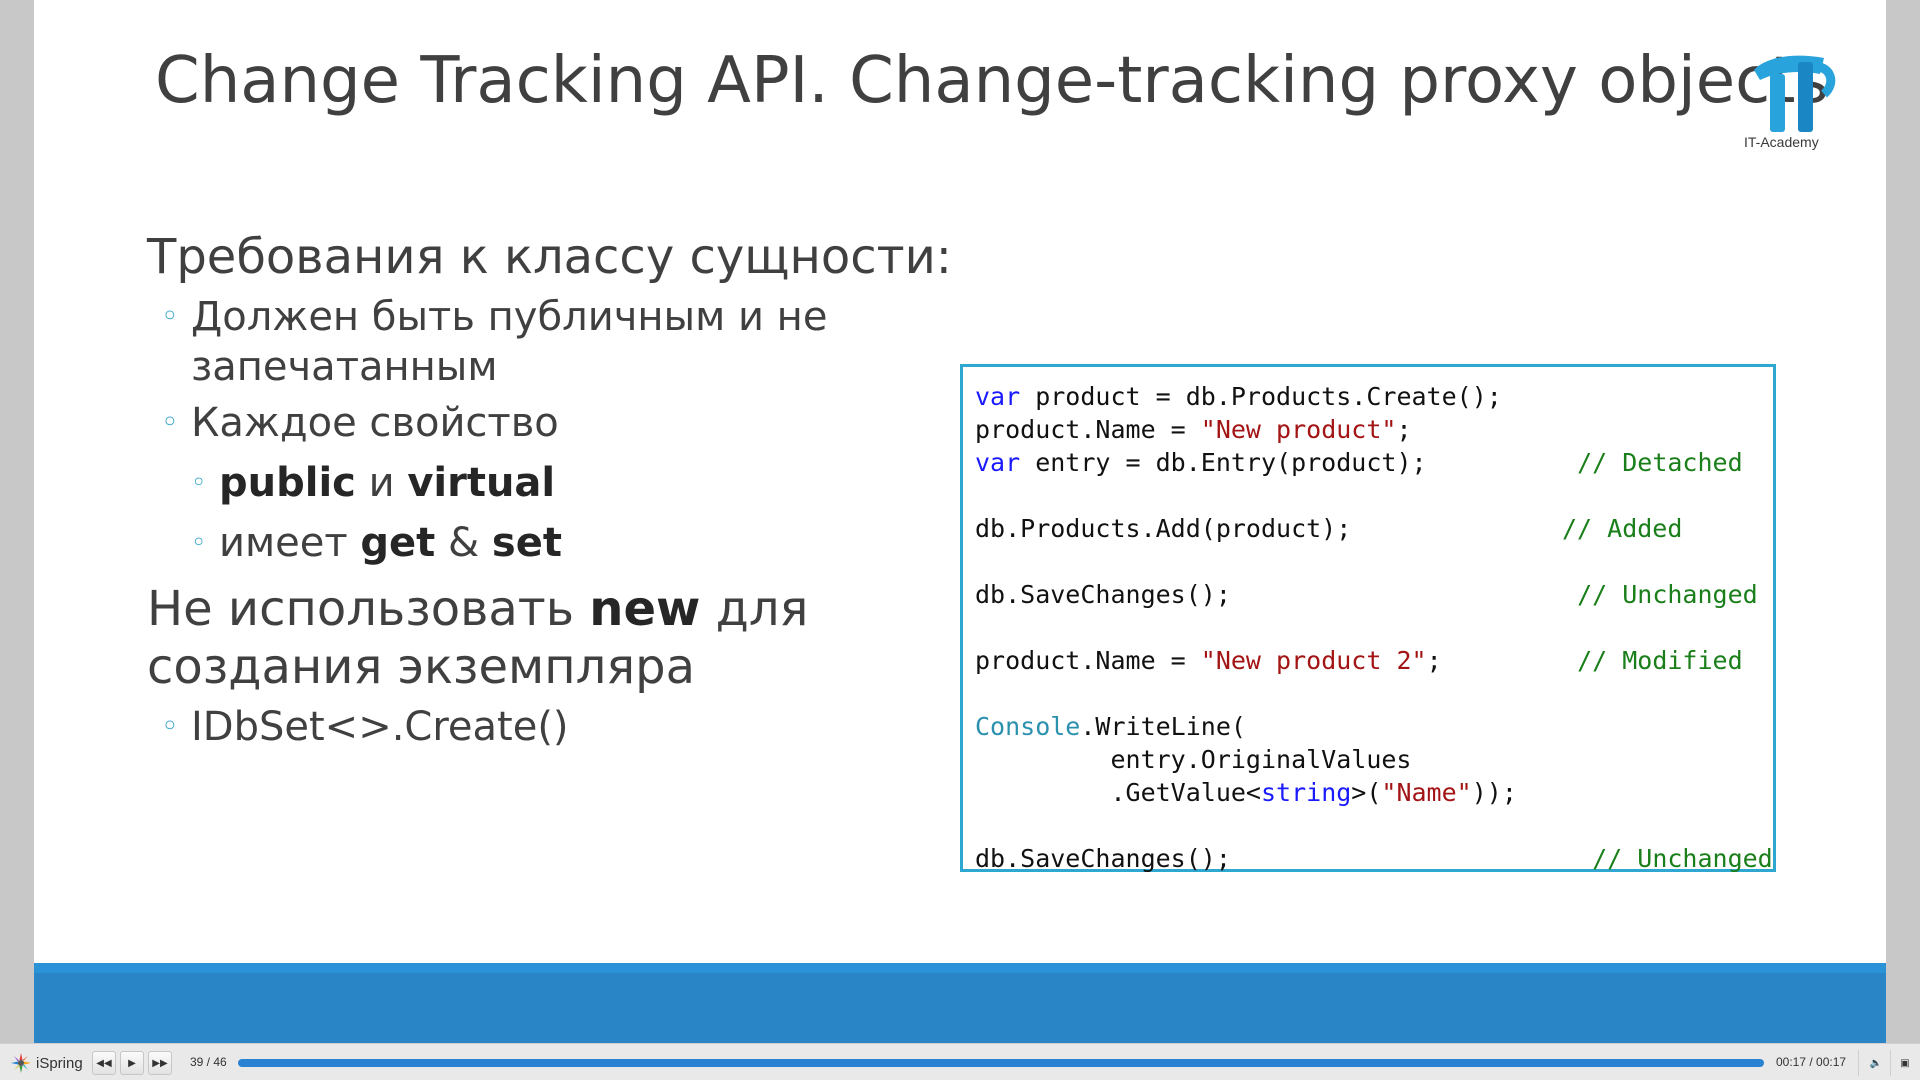 The height and width of the screenshot is (1080, 1920). What do you see at coordinates (368, 609) in the screenshot?
I see `heading-text: Не использовать` at bounding box center [368, 609].